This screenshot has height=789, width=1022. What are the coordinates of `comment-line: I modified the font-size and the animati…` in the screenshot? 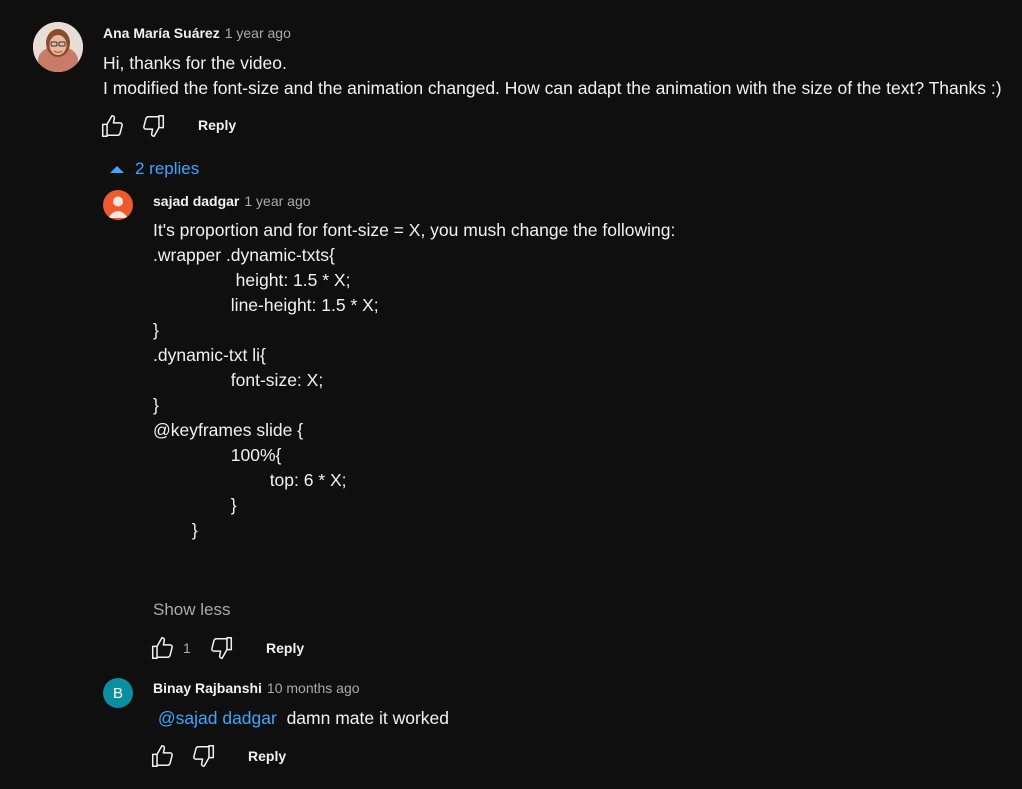 It's located at (552, 88).